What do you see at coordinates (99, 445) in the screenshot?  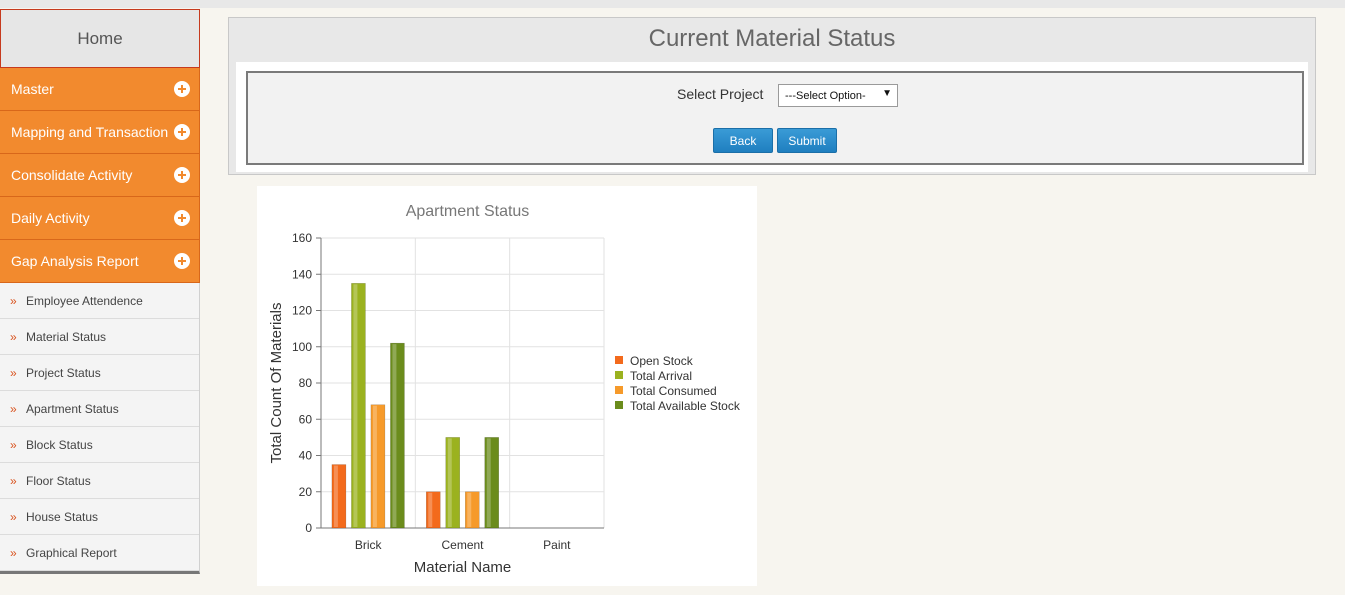 I see `submenu-block-status: » Block Status` at bounding box center [99, 445].